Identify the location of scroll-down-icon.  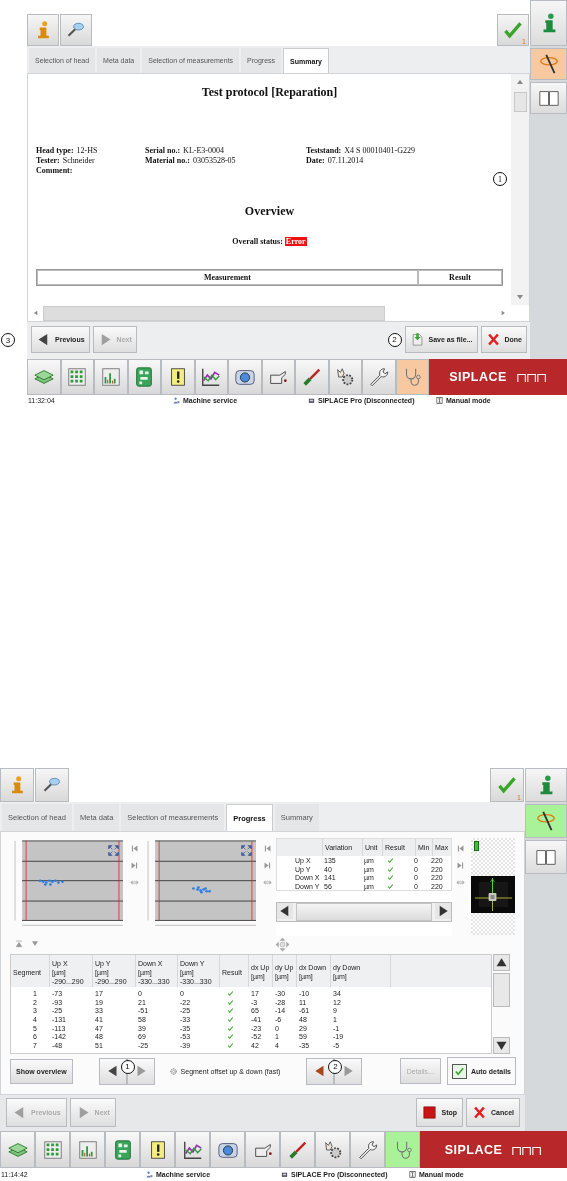
(501, 1046).